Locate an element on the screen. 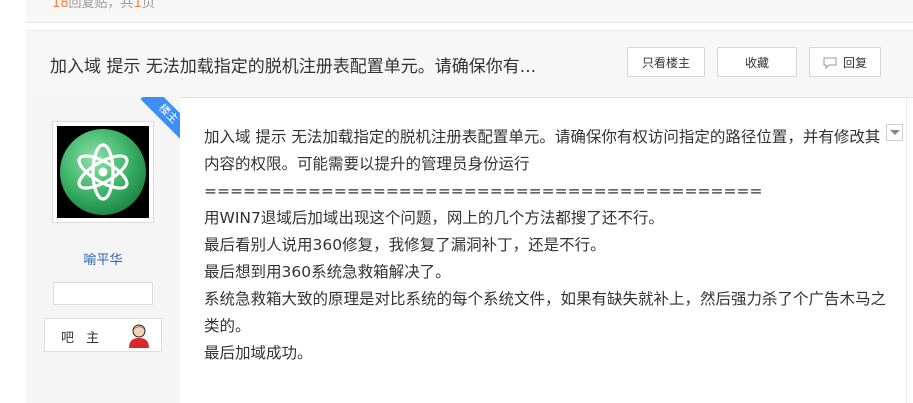 This screenshot has width=913, height=403. only-louzhu-button: 只看楼主 is located at coordinates (666, 62).